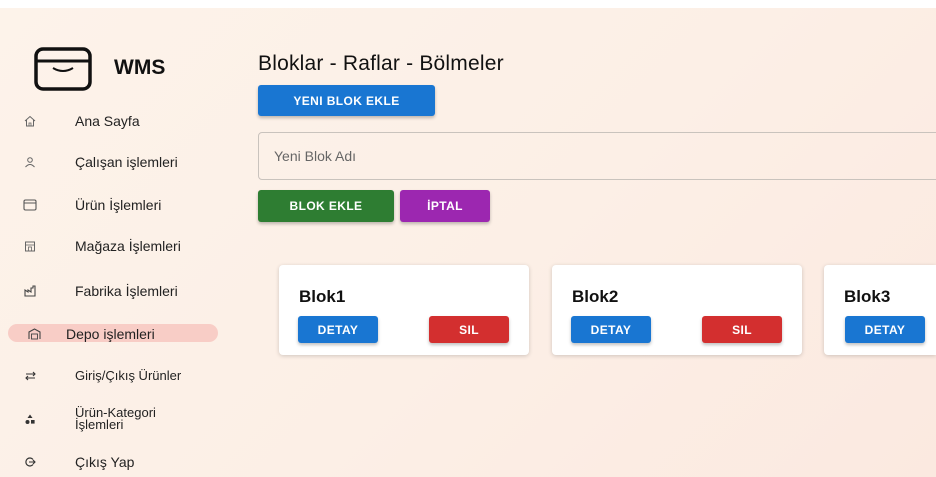  What do you see at coordinates (381, 63) in the screenshot?
I see `page-title: Bloklar - Raflar - Bölmeler` at bounding box center [381, 63].